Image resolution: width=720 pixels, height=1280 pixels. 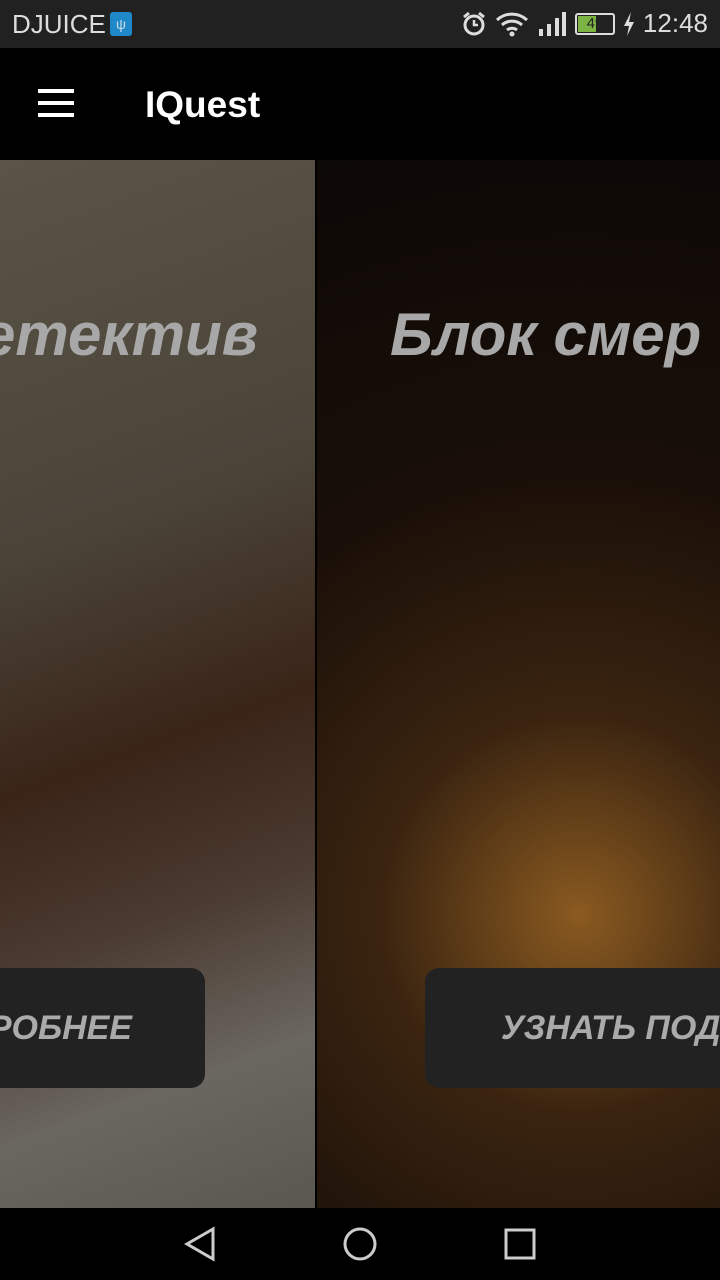 What do you see at coordinates (546, 334) in the screenshot?
I see `quest-title: Блок смер` at bounding box center [546, 334].